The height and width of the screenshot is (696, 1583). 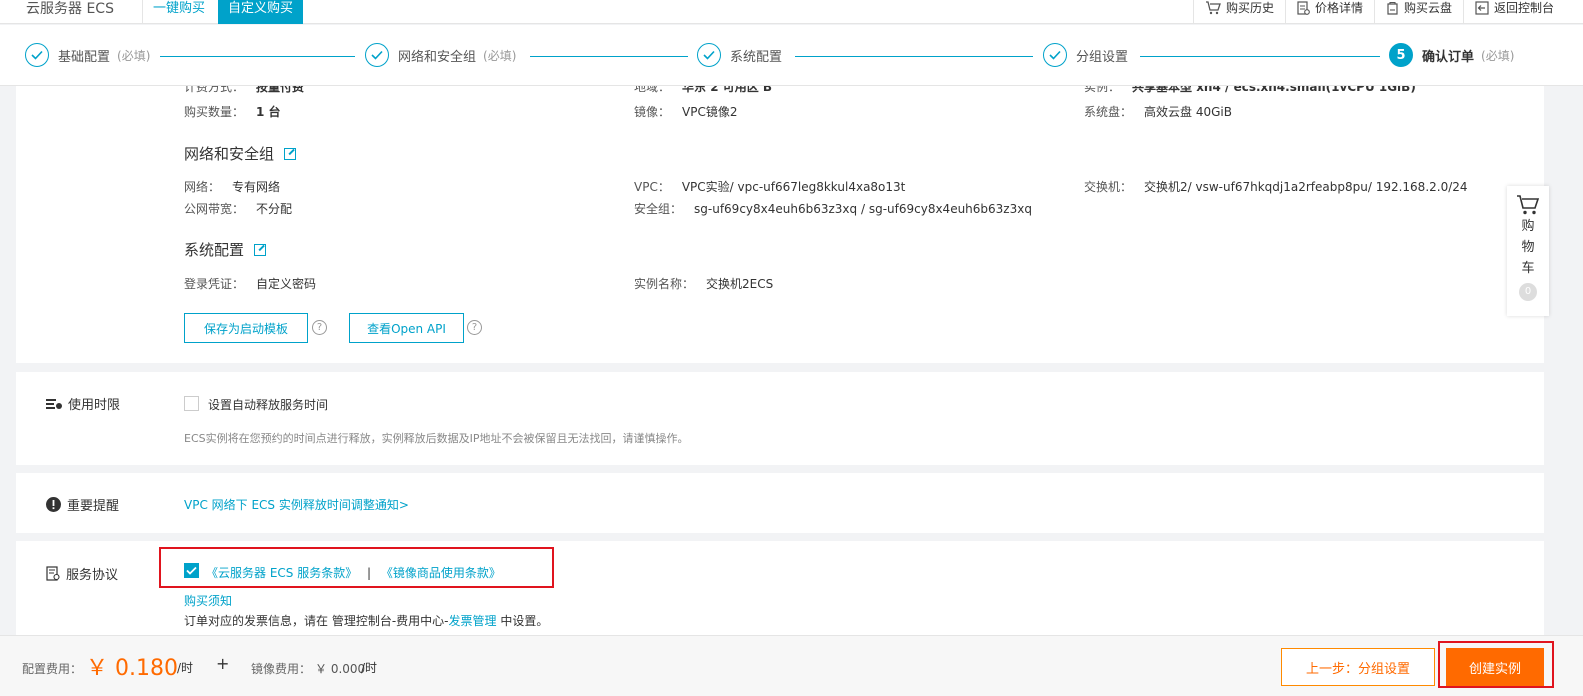 What do you see at coordinates (1427, 8) in the screenshot?
I see `buy-disk-label: 购买云盘` at bounding box center [1427, 8].